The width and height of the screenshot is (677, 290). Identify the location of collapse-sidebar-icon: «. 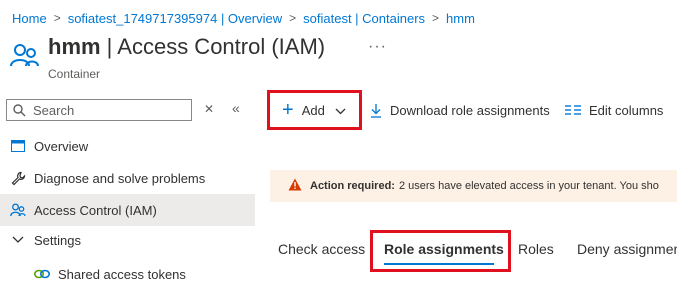
(236, 108).